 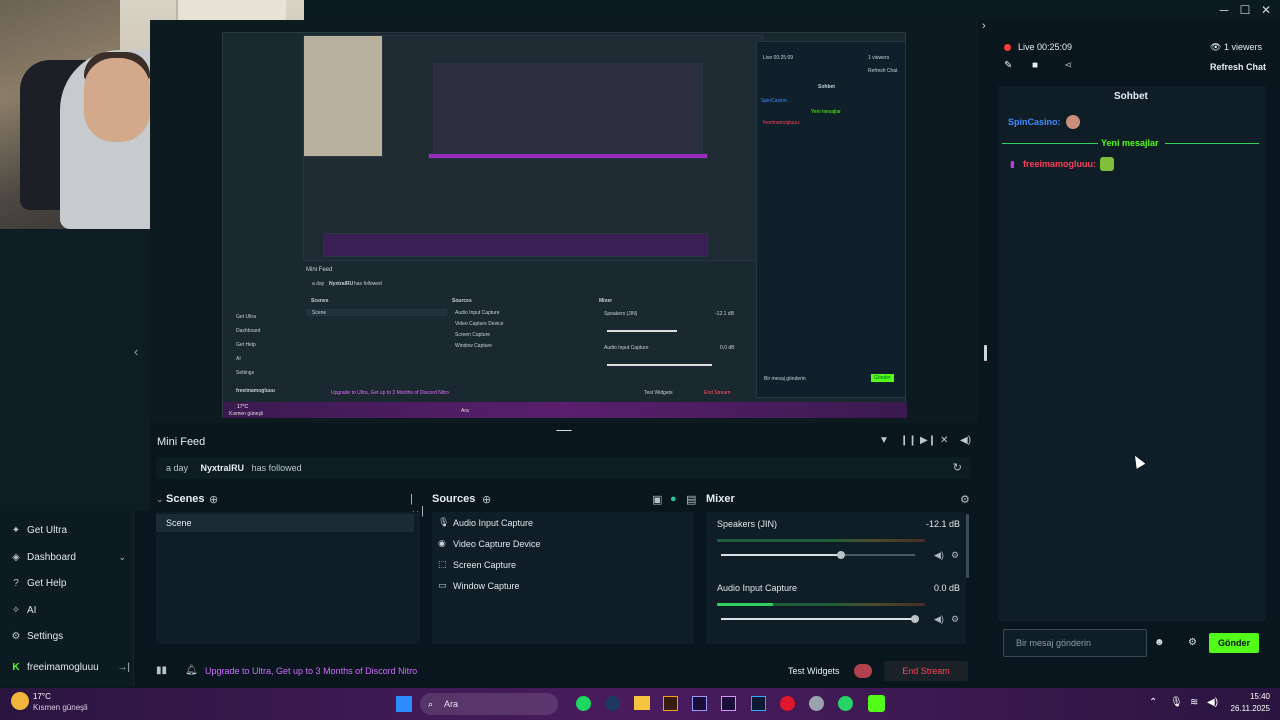 I want to click on illustrator-icon, so click(x=670, y=703).